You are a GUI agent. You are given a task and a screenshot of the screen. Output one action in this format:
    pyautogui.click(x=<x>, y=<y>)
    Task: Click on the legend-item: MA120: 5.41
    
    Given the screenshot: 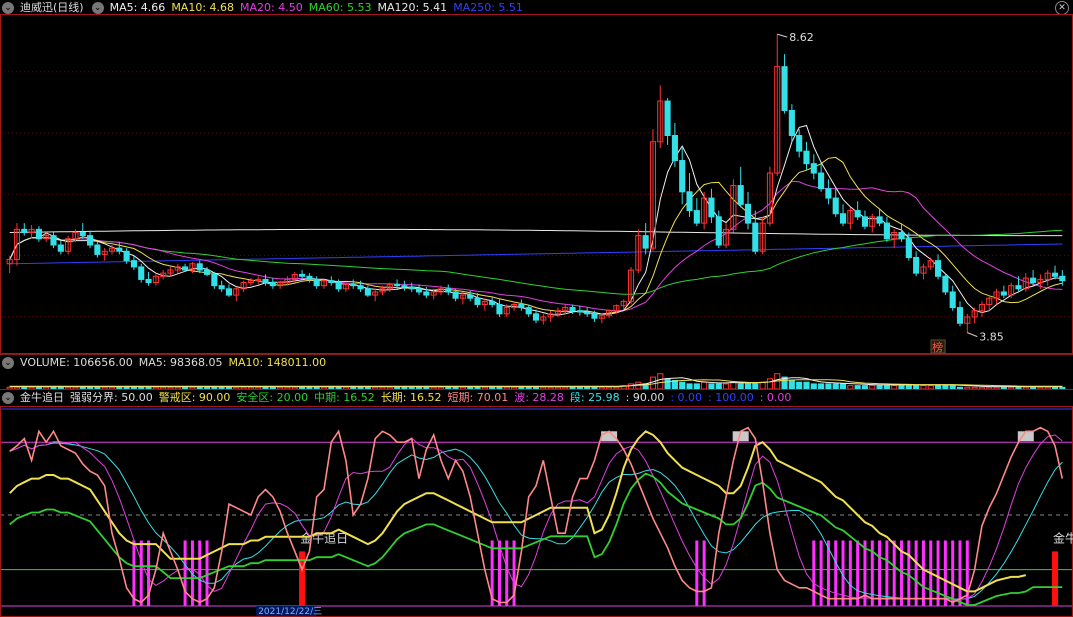 What is the action you would take?
    pyautogui.click(x=412, y=7)
    